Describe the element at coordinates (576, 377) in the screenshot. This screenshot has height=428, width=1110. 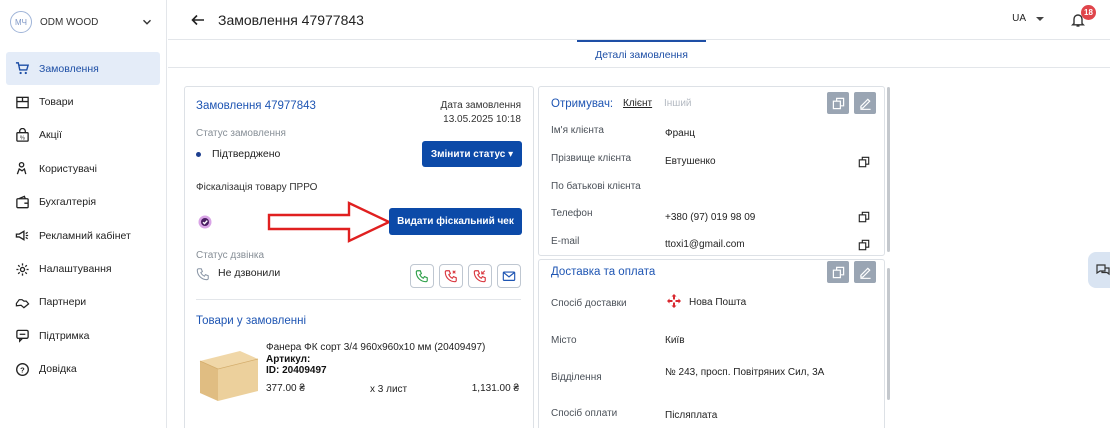
I see `field-label: Відділення` at that location.